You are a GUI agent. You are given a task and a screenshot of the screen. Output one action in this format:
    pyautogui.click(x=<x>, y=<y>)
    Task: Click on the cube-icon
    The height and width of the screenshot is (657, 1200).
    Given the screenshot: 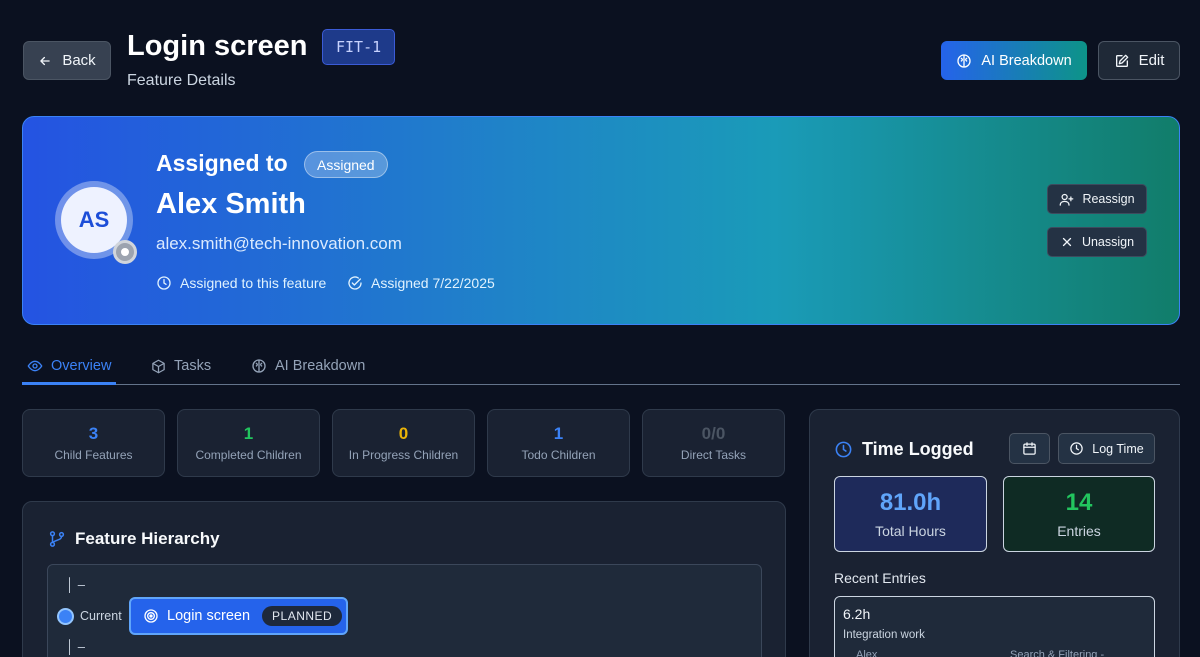 What is the action you would take?
    pyautogui.click(x=158, y=366)
    